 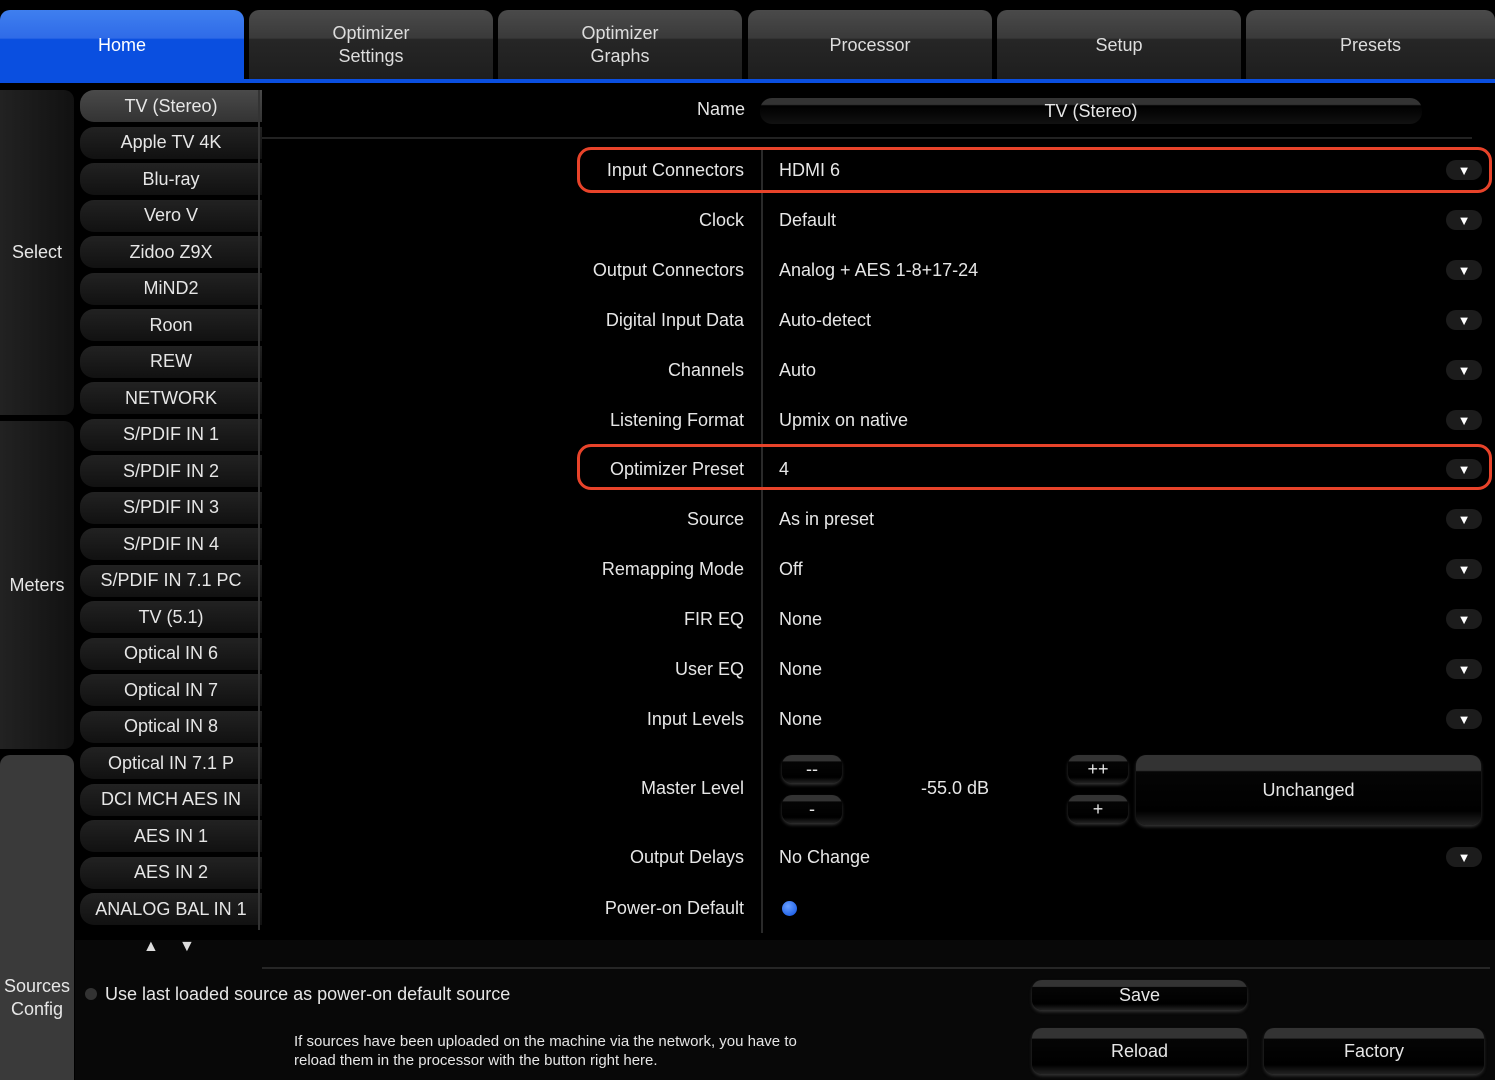 I want to click on master-level-label: Master Level, so click(x=692, y=788).